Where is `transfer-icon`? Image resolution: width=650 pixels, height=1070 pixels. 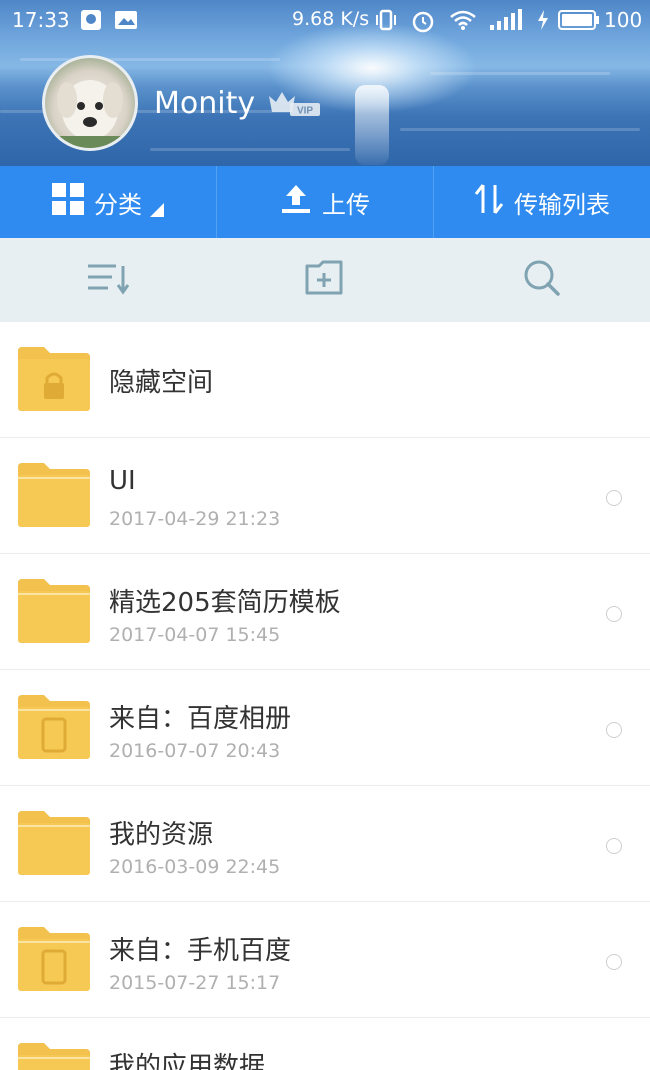
transfer-icon is located at coordinates (489, 202).